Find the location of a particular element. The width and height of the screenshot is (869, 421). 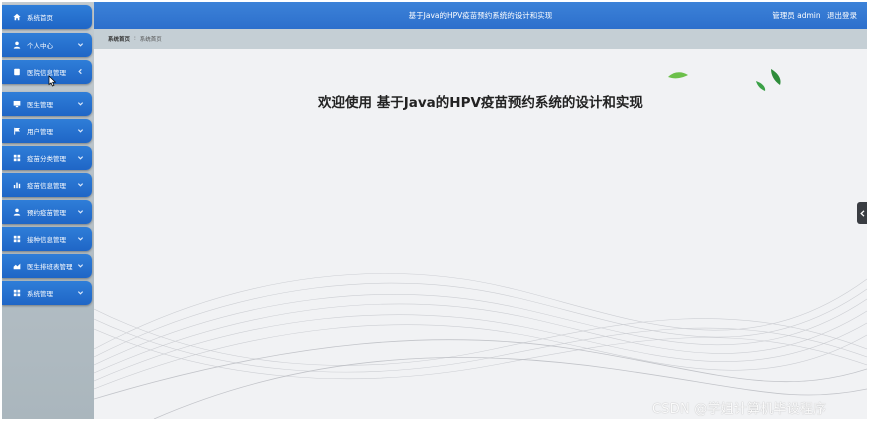

sidebar-item-label: 医院信息管理 is located at coordinates (46, 73).